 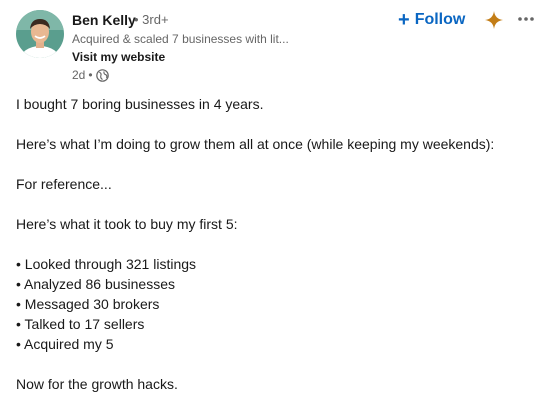 What do you see at coordinates (151, 19) in the screenshot?
I see `connection-degree: • 3rd+` at bounding box center [151, 19].